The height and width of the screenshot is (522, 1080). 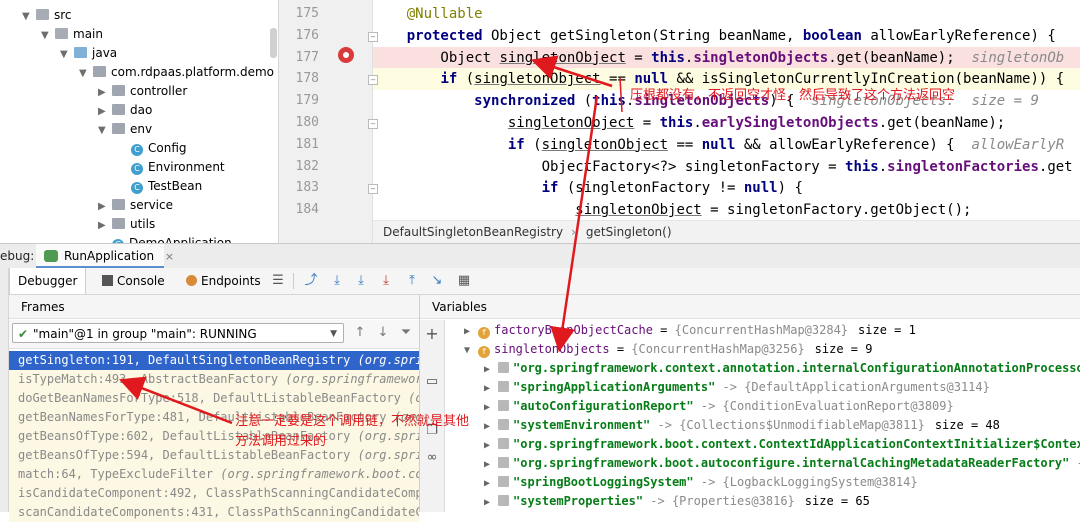 What do you see at coordinates (621, 95) in the screenshot?
I see `text-cursor-mark` at bounding box center [621, 95].